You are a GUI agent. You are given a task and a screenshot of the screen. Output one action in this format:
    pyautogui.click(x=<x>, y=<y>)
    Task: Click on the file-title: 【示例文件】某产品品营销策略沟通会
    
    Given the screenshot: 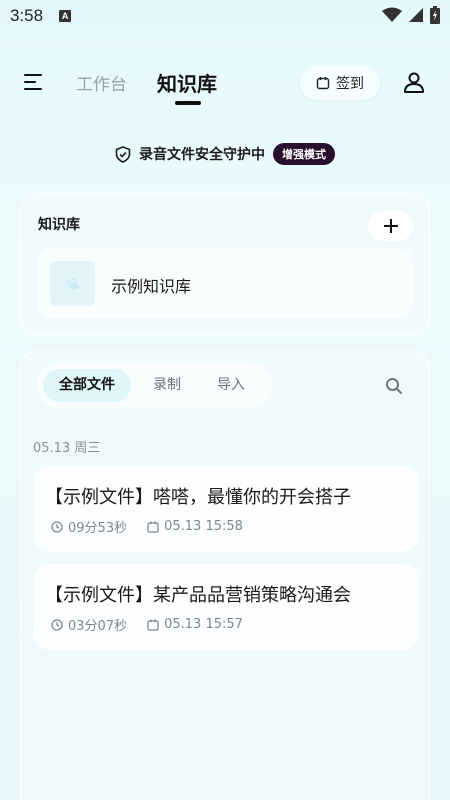 What is the action you would take?
    pyautogui.click(x=198, y=595)
    